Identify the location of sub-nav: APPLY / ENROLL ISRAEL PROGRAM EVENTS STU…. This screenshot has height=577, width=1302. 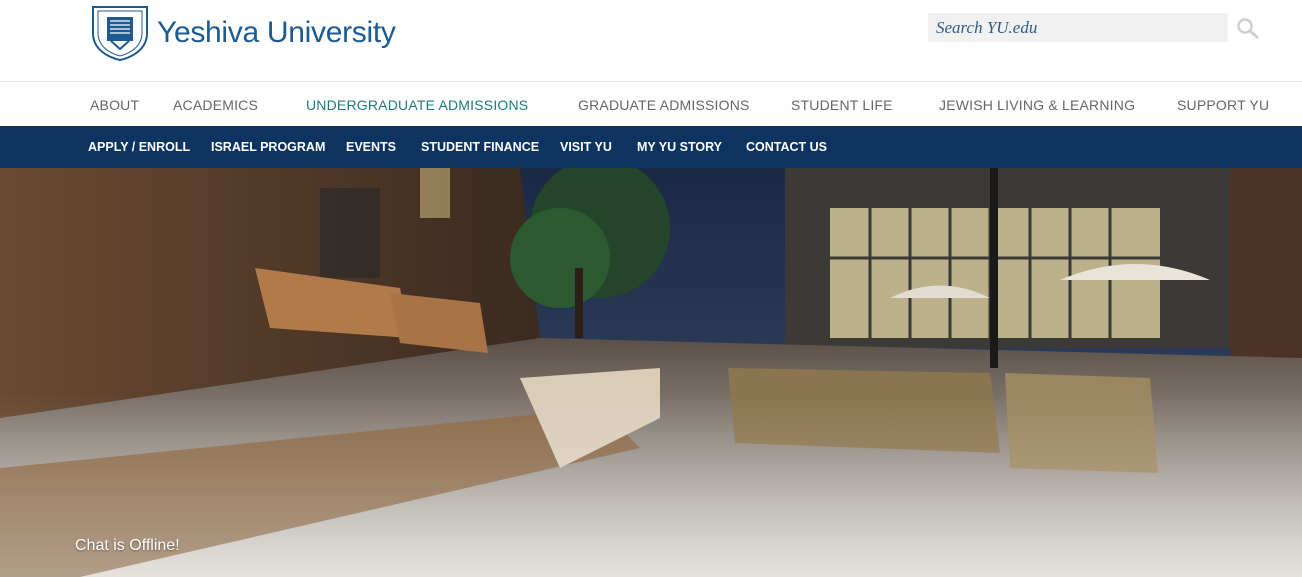
(651, 147).